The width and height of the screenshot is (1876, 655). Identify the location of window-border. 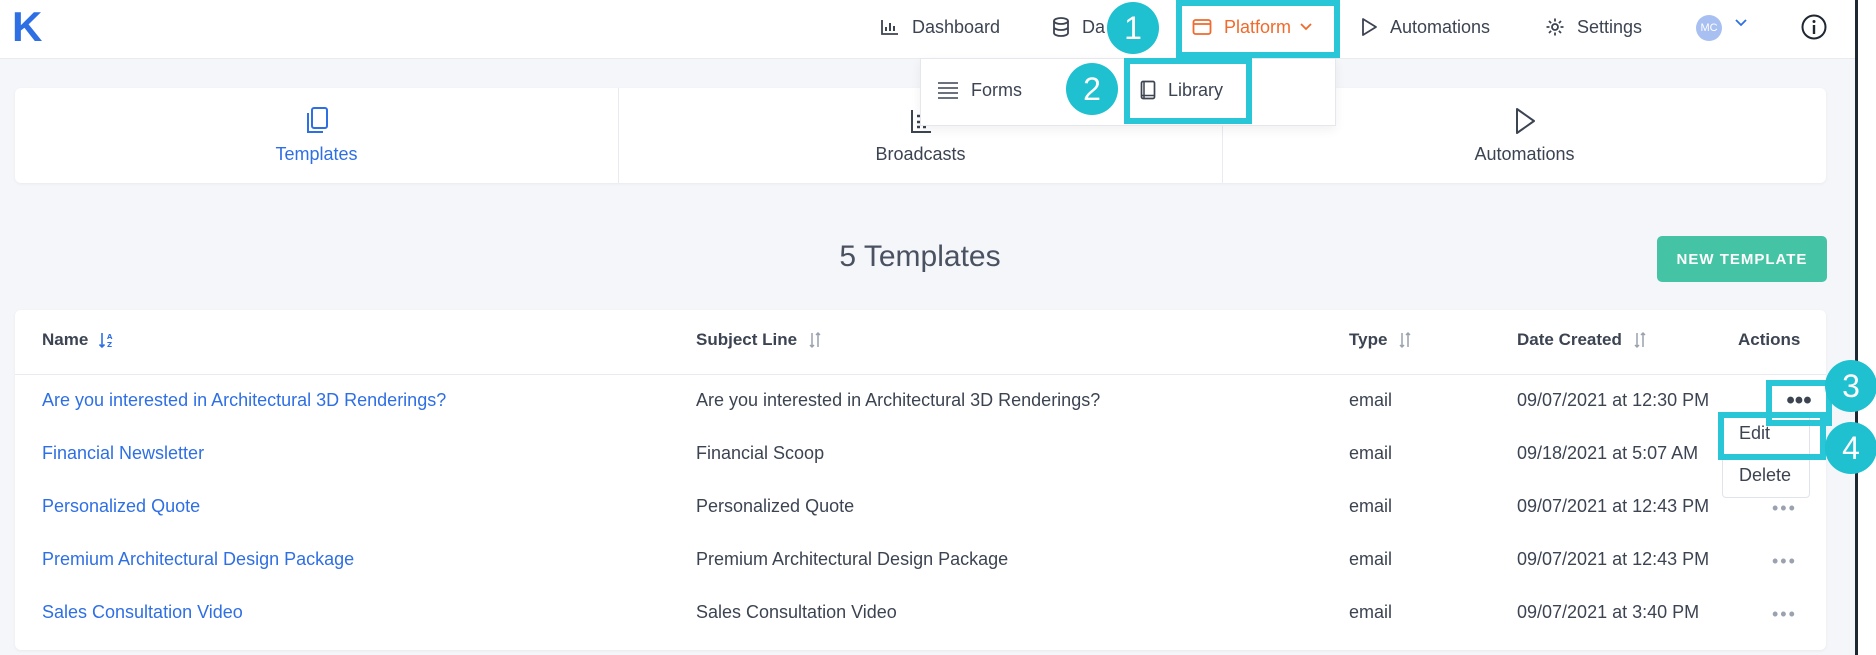
(1856, 327).